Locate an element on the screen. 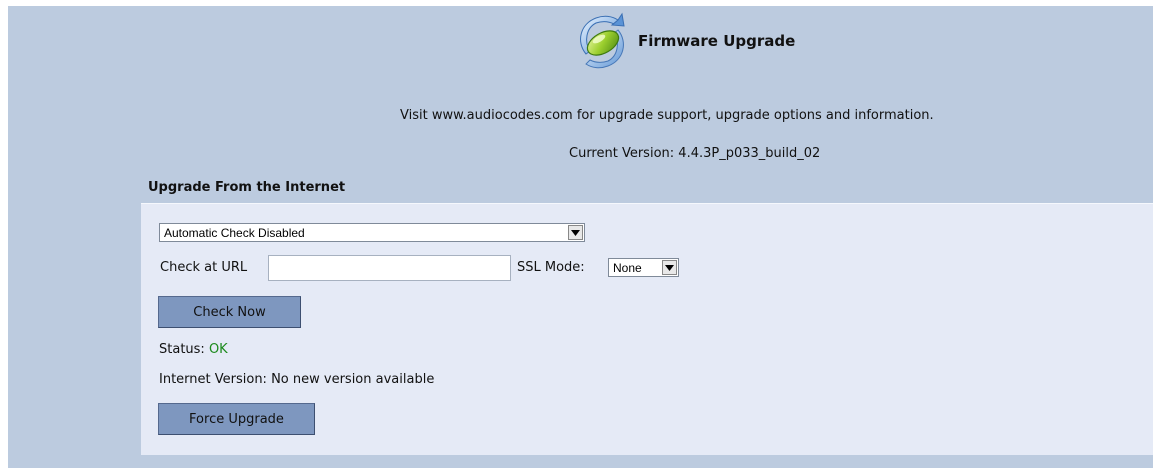 This screenshot has width=1153, height=468. status-line: Status: OK is located at coordinates (193, 349).